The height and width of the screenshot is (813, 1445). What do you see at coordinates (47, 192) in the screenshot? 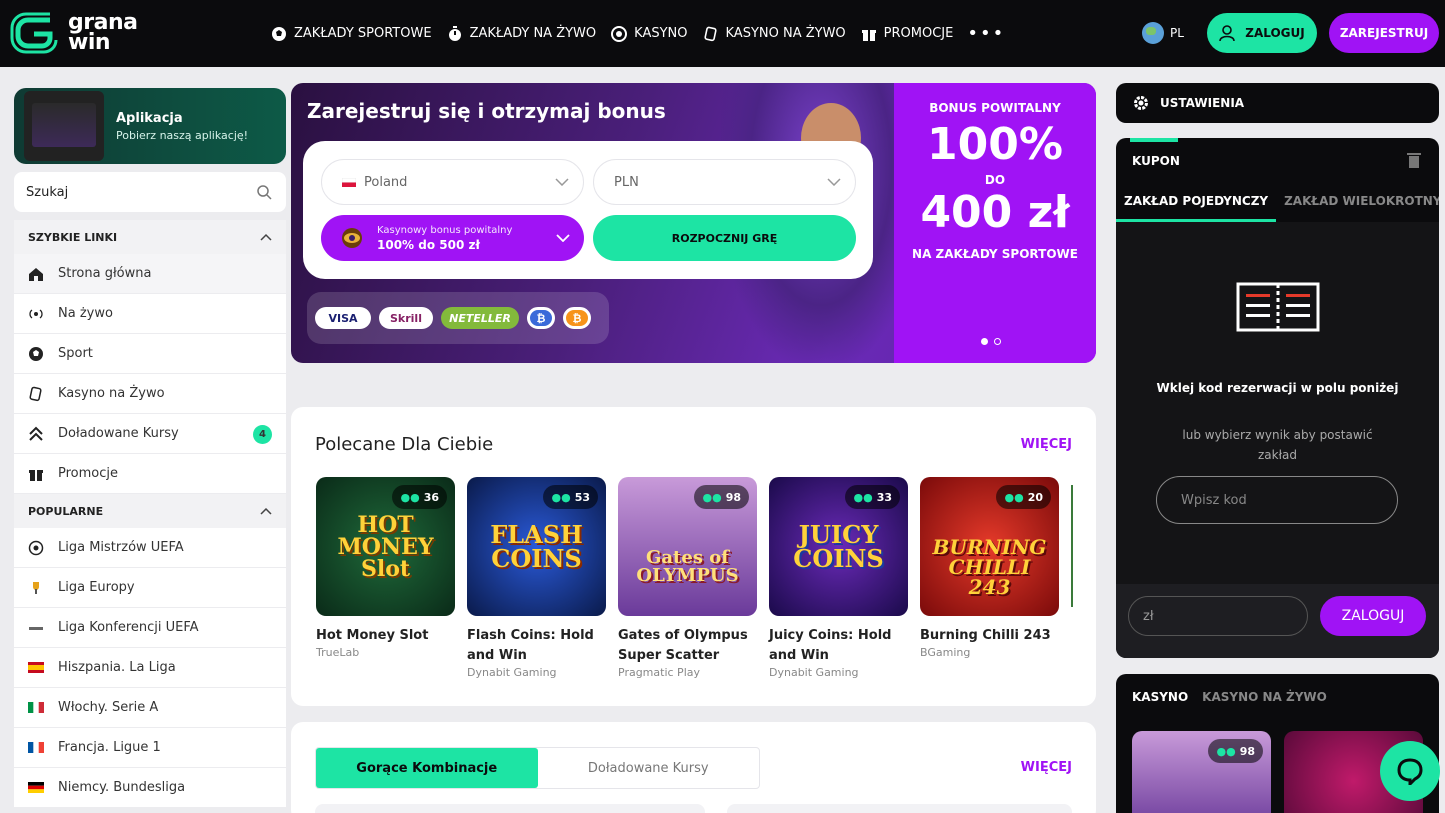
I see `search-input: Szukaj` at bounding box center [47, 192].